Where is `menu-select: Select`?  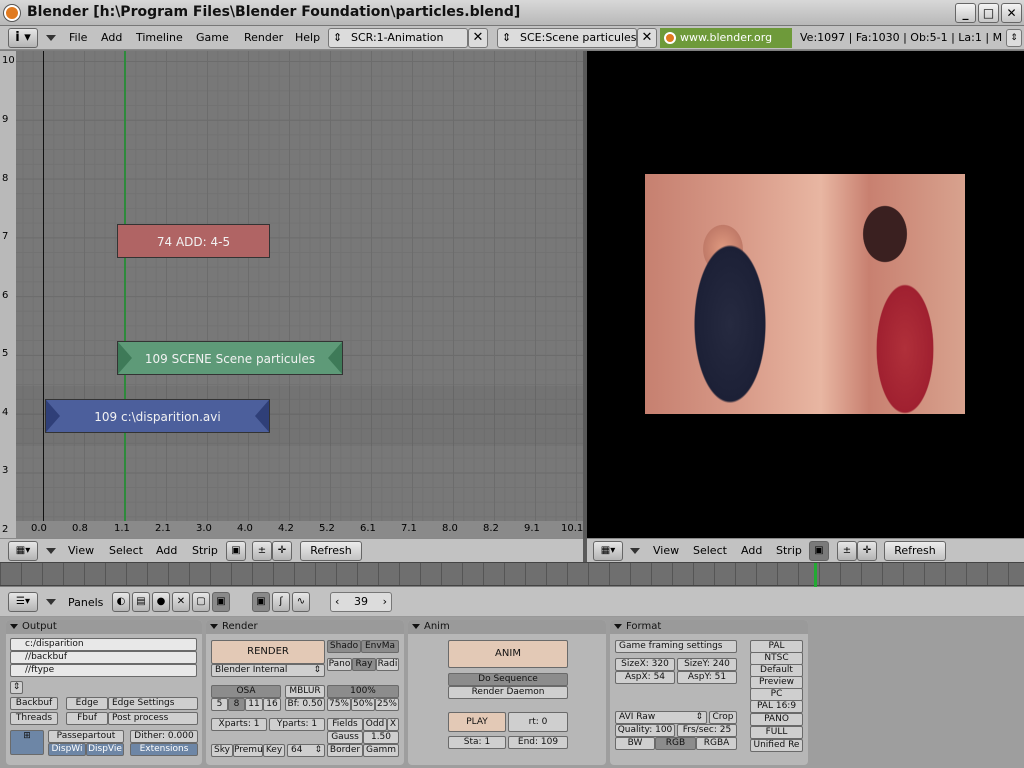
menu-select: Select is located at coordinates (710, 550).